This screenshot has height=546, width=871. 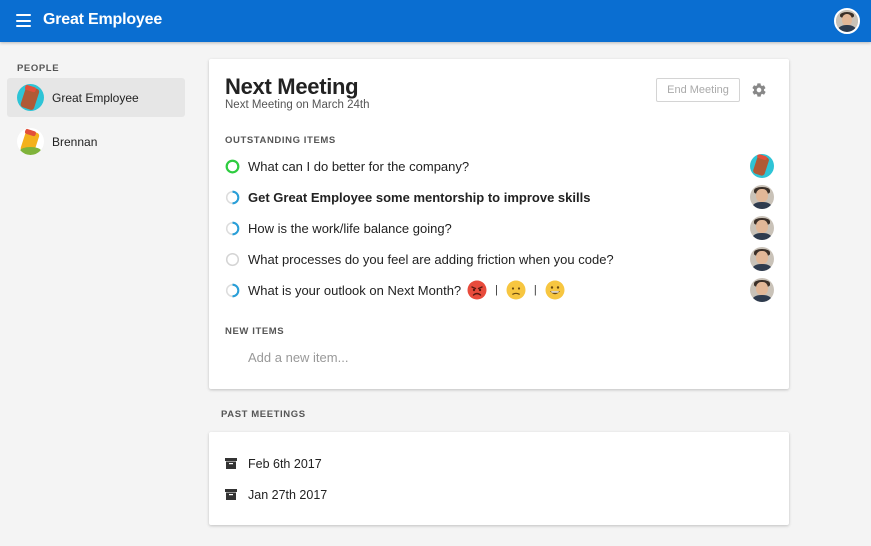 I want to click on past-meetings-card: Feb 6th 2017 Jan 27th 2017, so click(x=499, y=478).